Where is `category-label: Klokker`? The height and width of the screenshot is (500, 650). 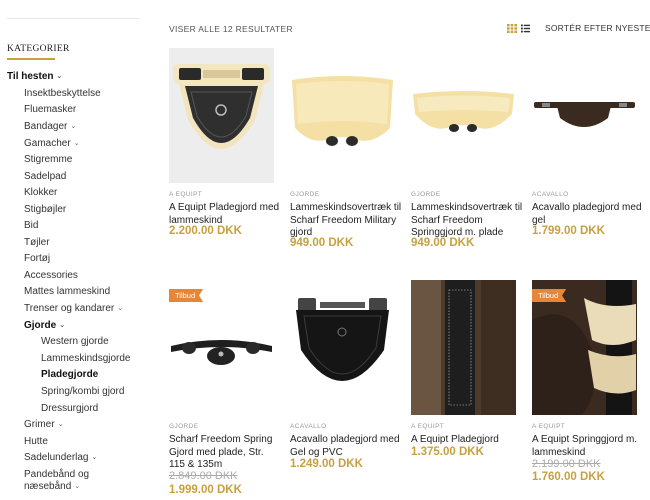
category-label: Klokker is located at coordinates (41, 192).